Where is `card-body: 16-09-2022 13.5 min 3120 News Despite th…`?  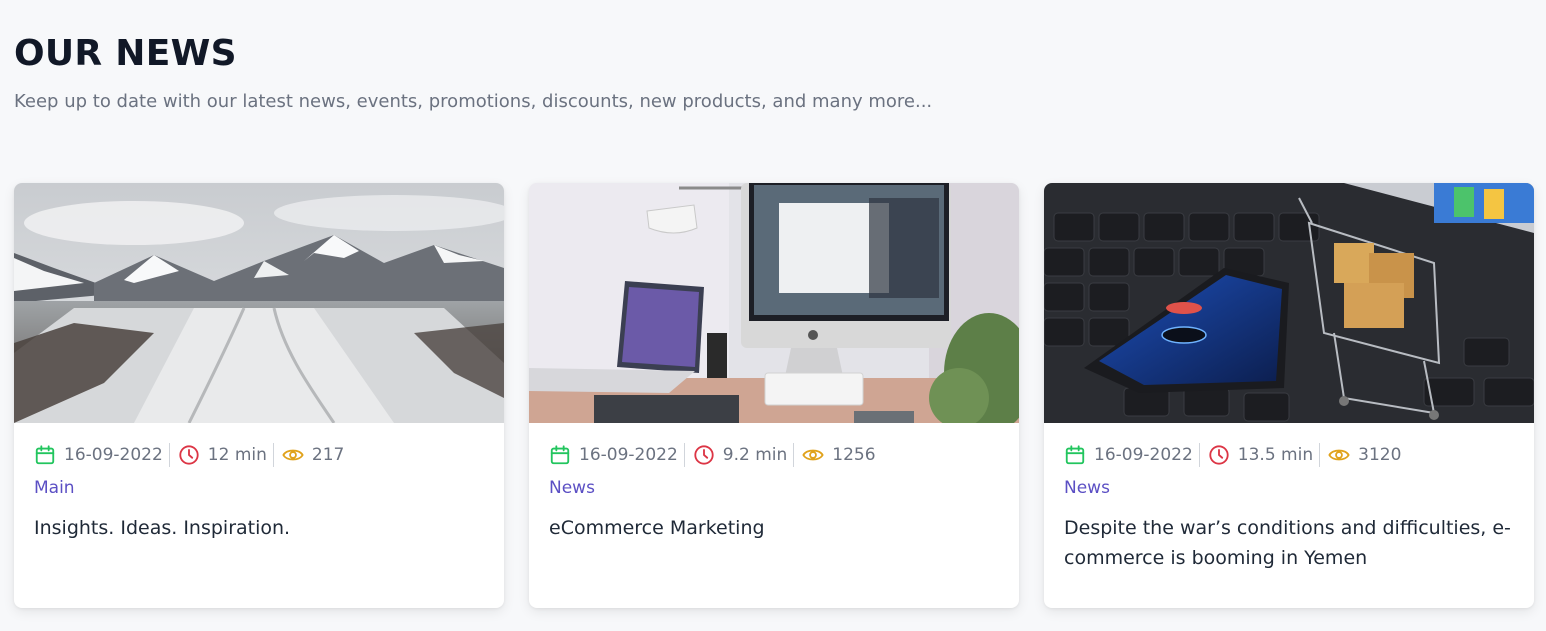 card-body: 16-09-2022 13.5 min 3120 News Despite th… is located at coordinates (1289, 498).